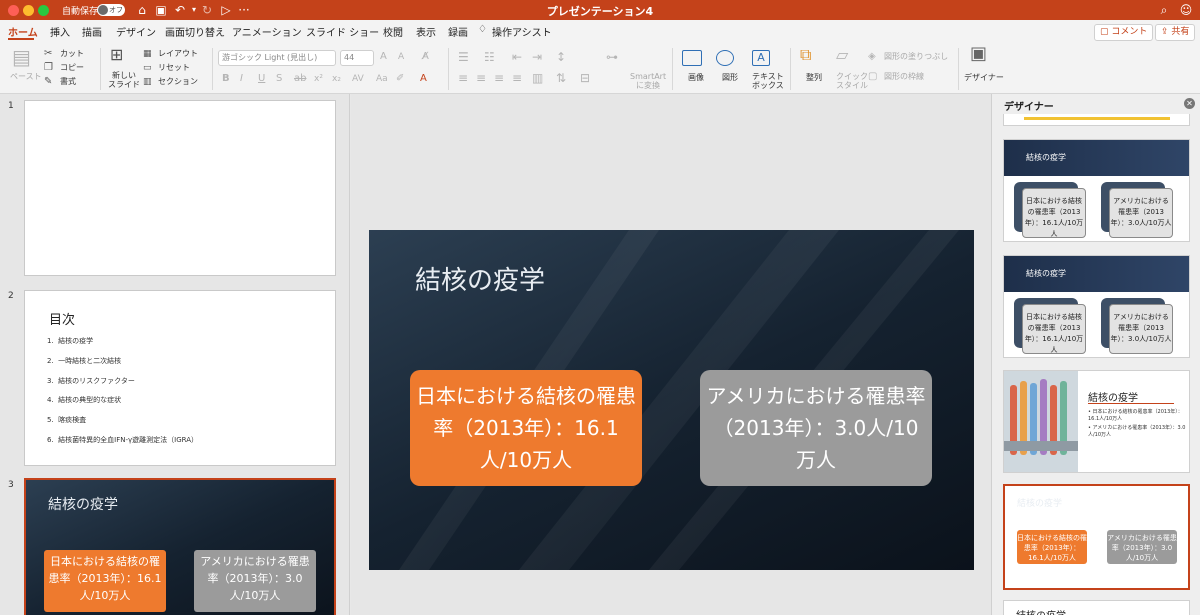 Image resolution: width=1200 pixels, height=615 pixels. Describe the element at coordinates (147, 68) in the screenshot. I see `reset-icon: ▭` at that location.